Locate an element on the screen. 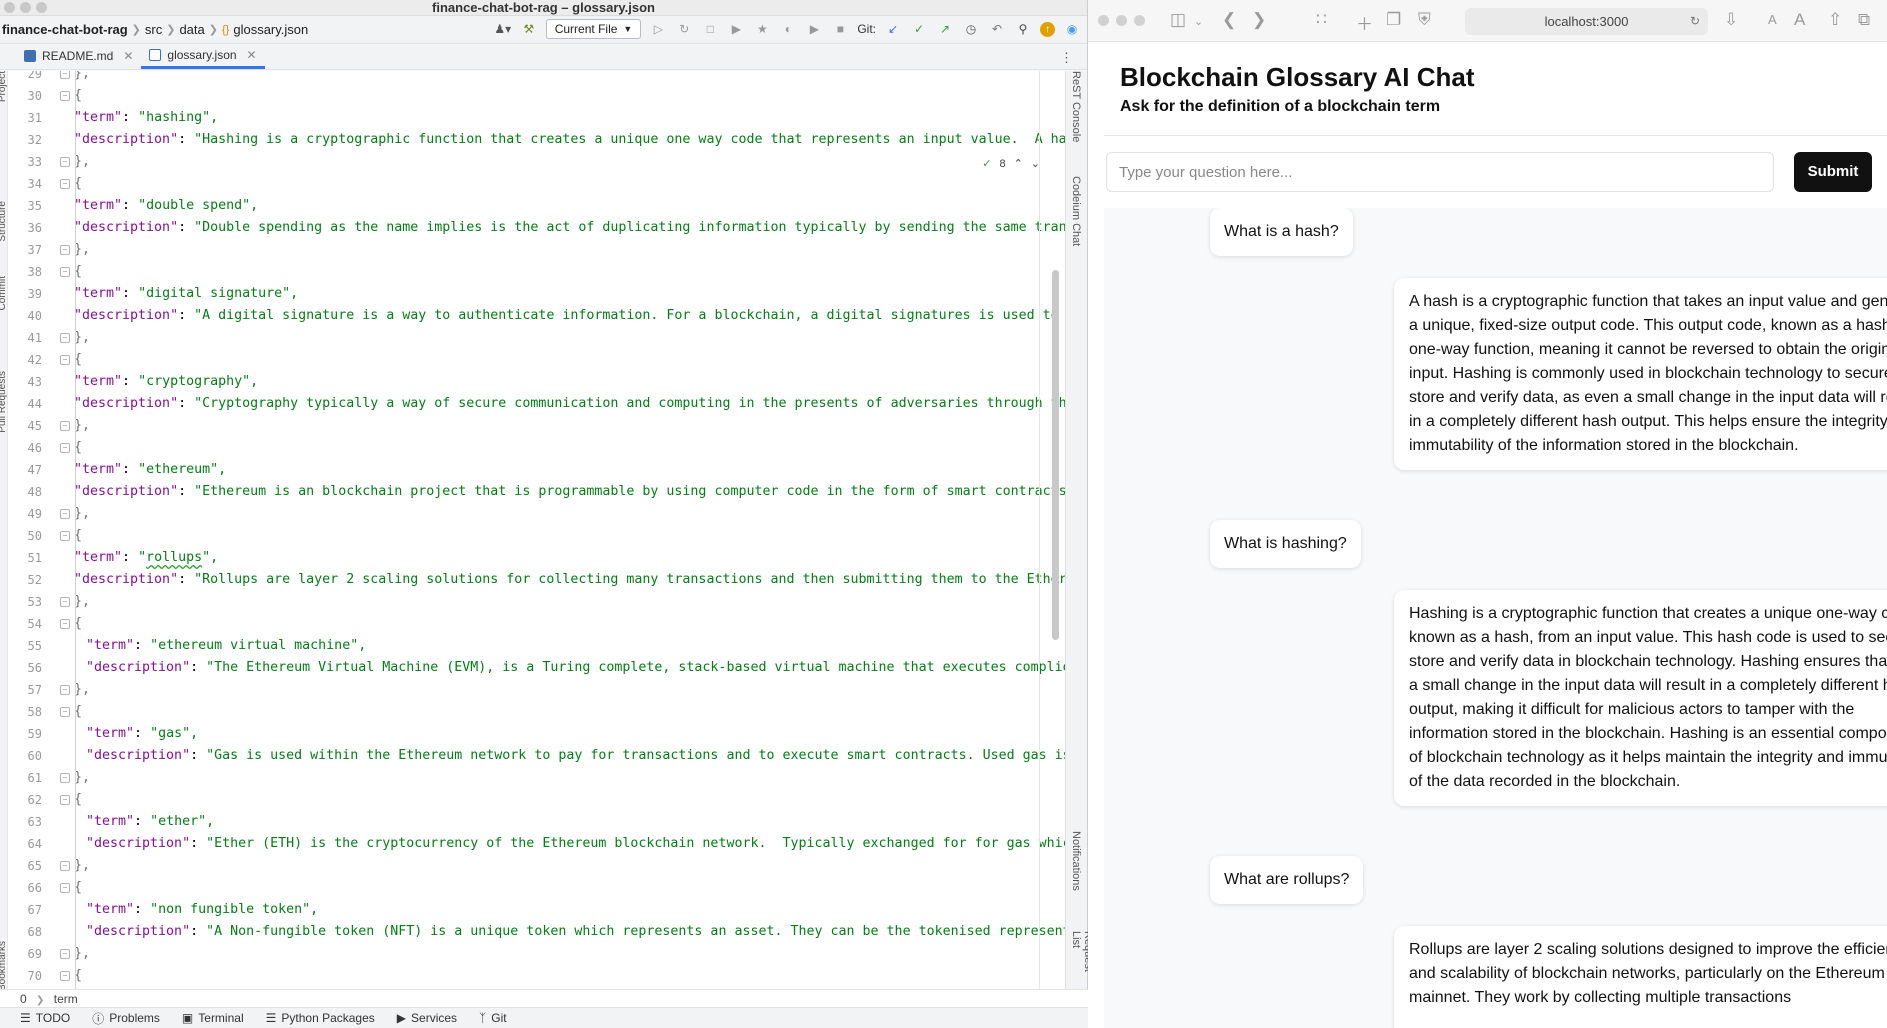 The image size is (1887, 1028). back-icon: ❮ is located at coordinates (1229, 20).